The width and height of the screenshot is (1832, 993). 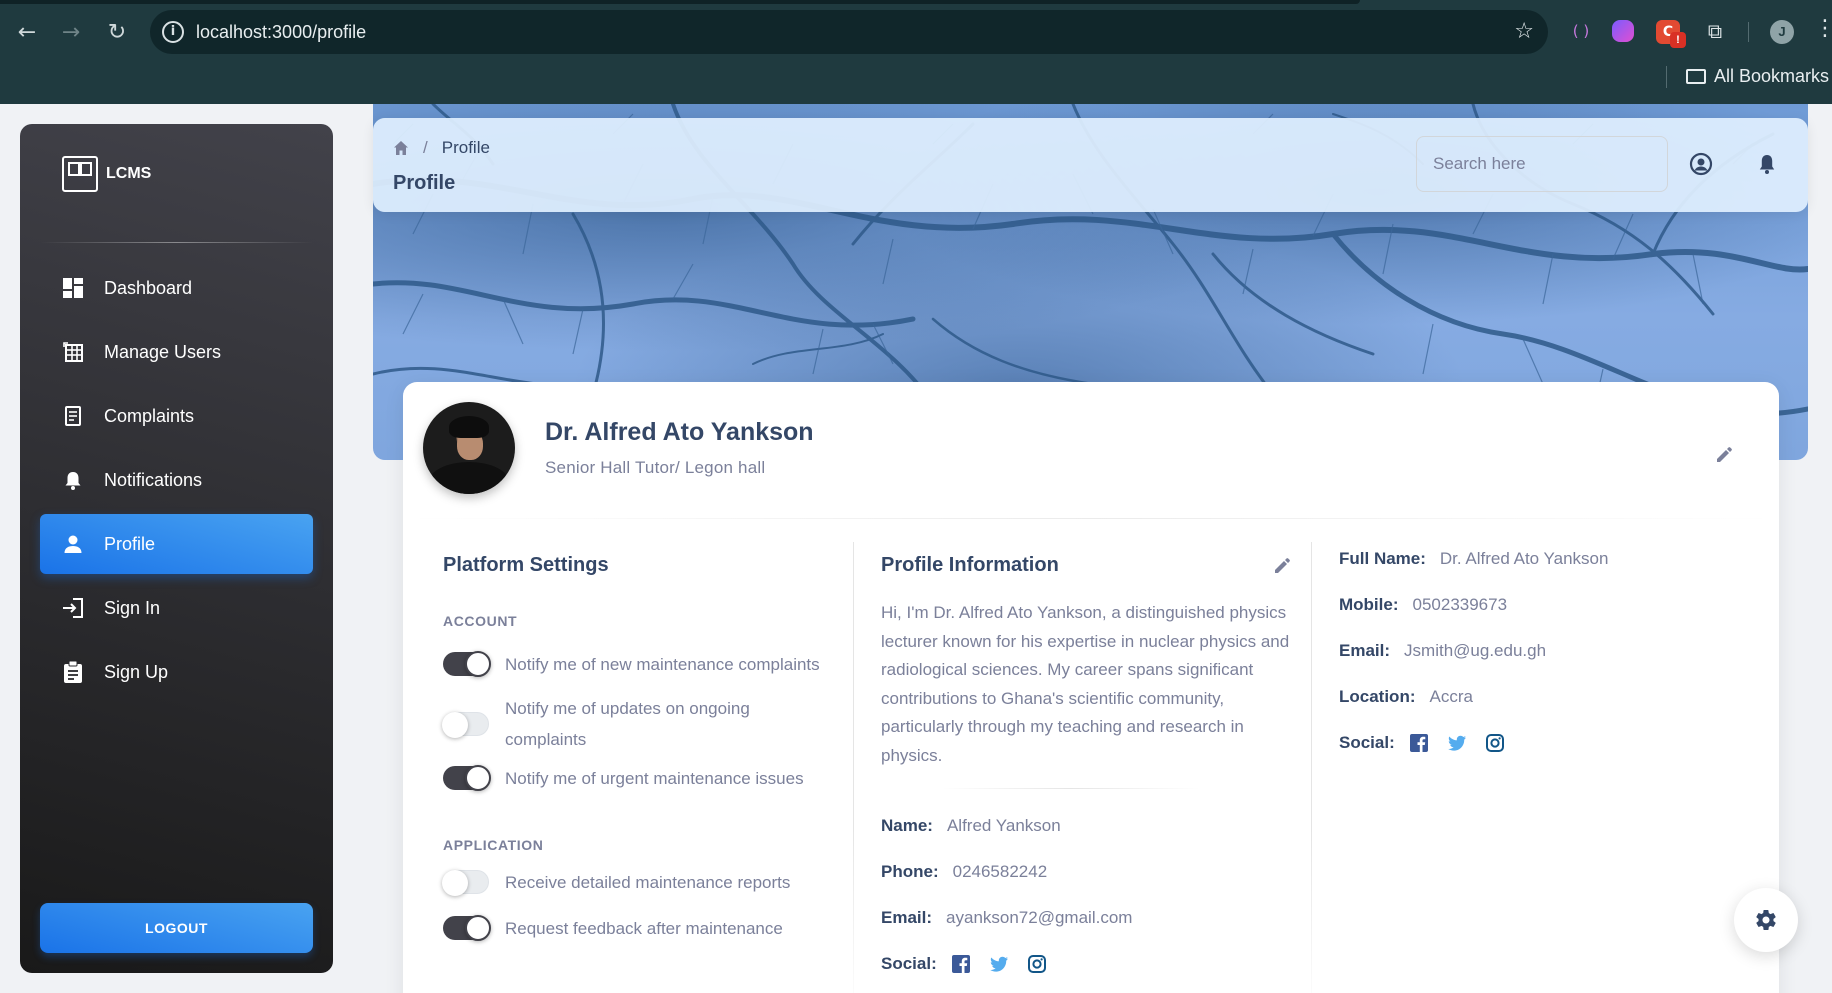 I want to click on bookmark-star-icon: ☆, so click(x=1524, y=31).